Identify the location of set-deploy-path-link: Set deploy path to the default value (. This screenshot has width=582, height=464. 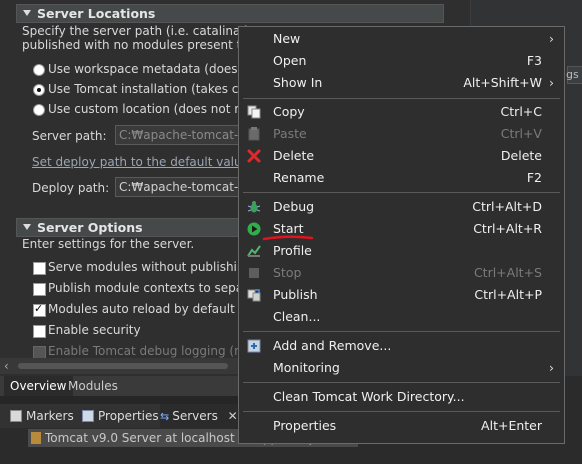
(145, 162).